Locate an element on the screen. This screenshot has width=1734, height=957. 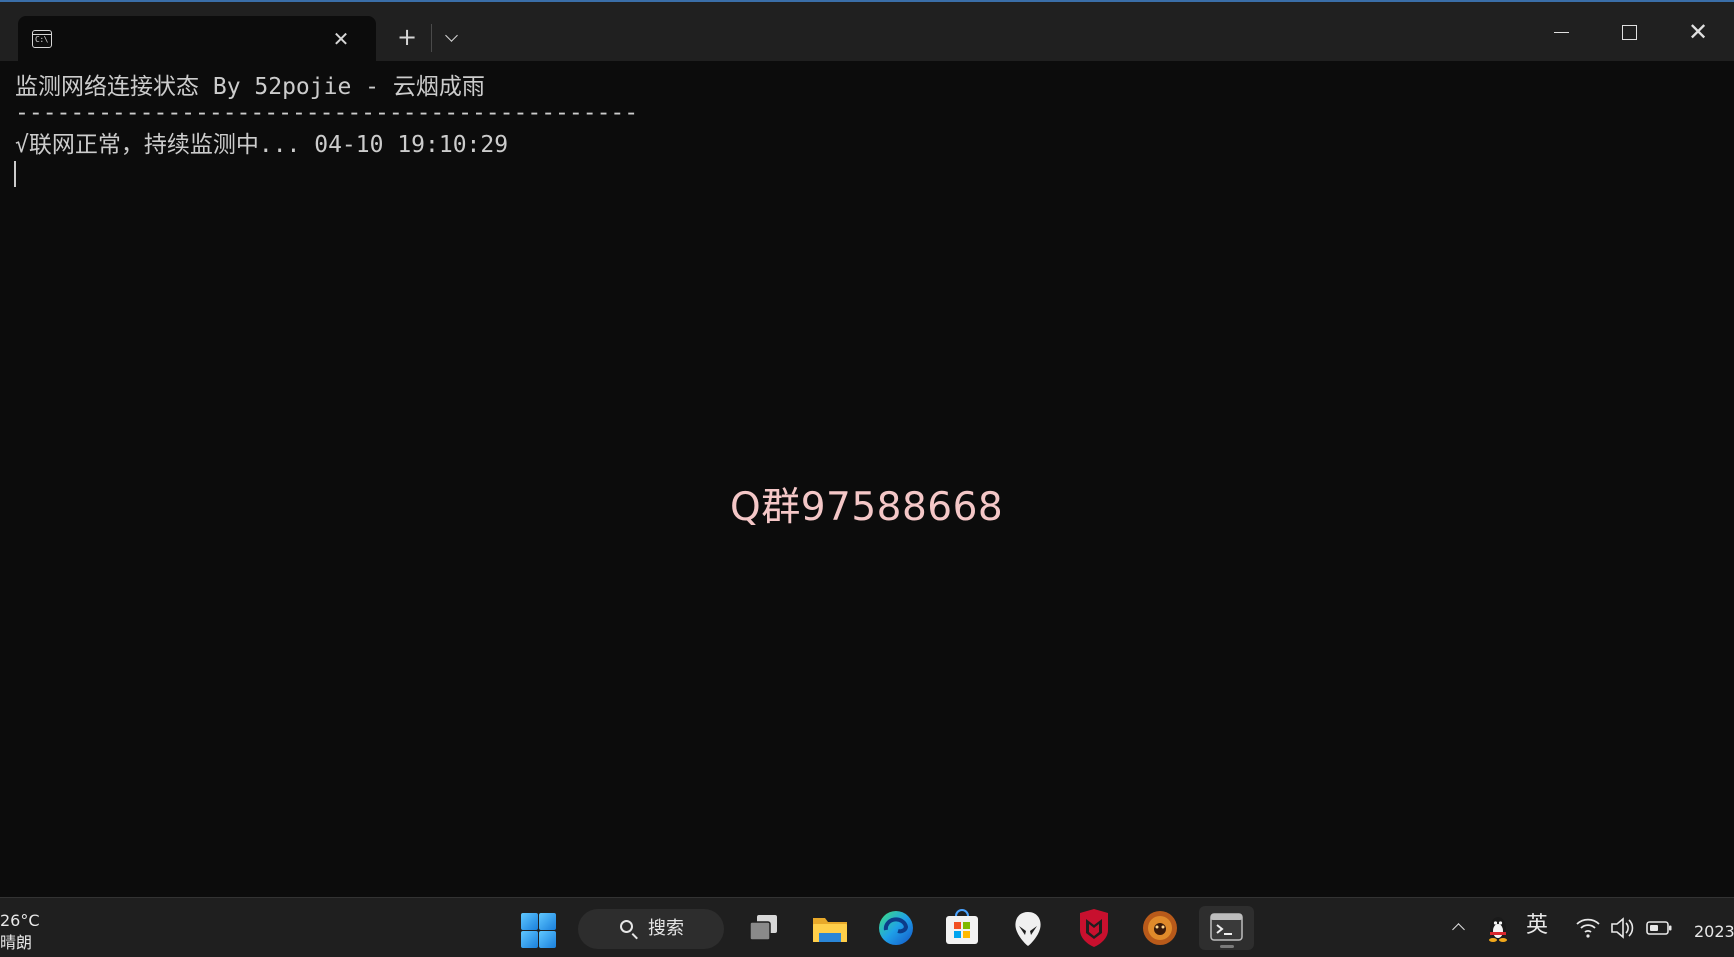
microsoft-store-button is located at coordinates (962, 928).